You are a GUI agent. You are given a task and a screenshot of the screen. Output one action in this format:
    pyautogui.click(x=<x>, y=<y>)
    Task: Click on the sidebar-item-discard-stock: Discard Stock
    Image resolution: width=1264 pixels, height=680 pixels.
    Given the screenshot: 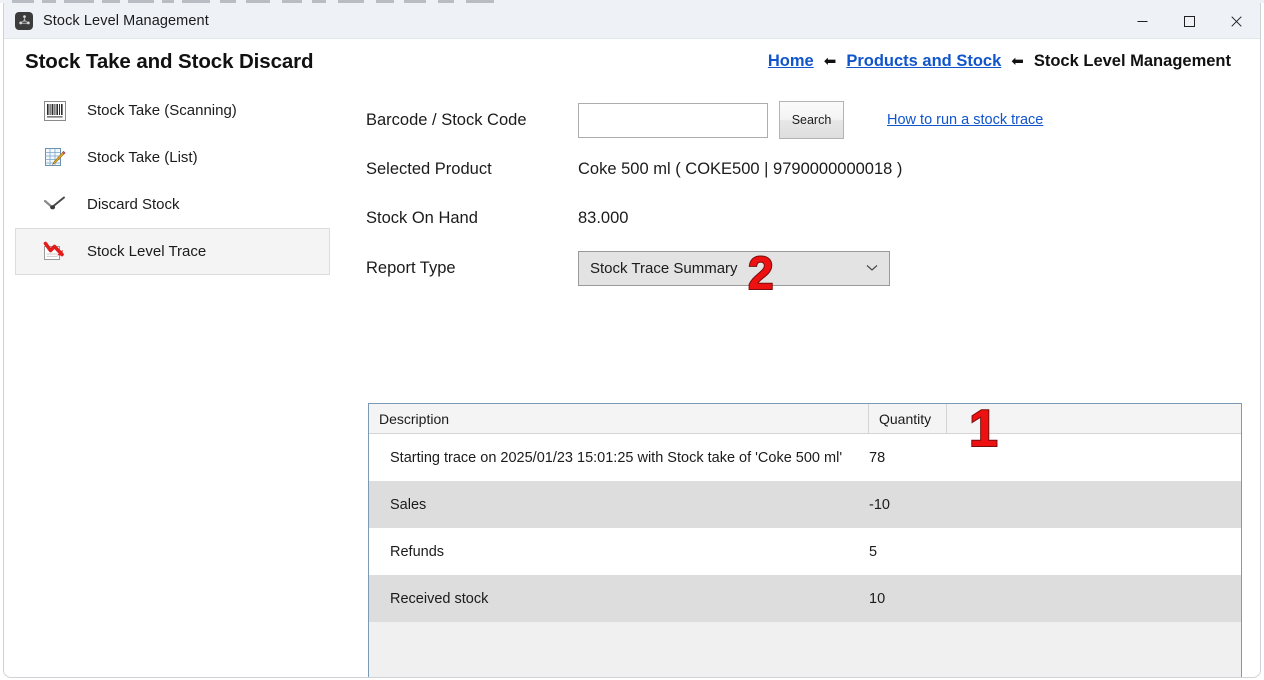 What is the action you would take?
    pyautogui.click(x=172, y=204)
    